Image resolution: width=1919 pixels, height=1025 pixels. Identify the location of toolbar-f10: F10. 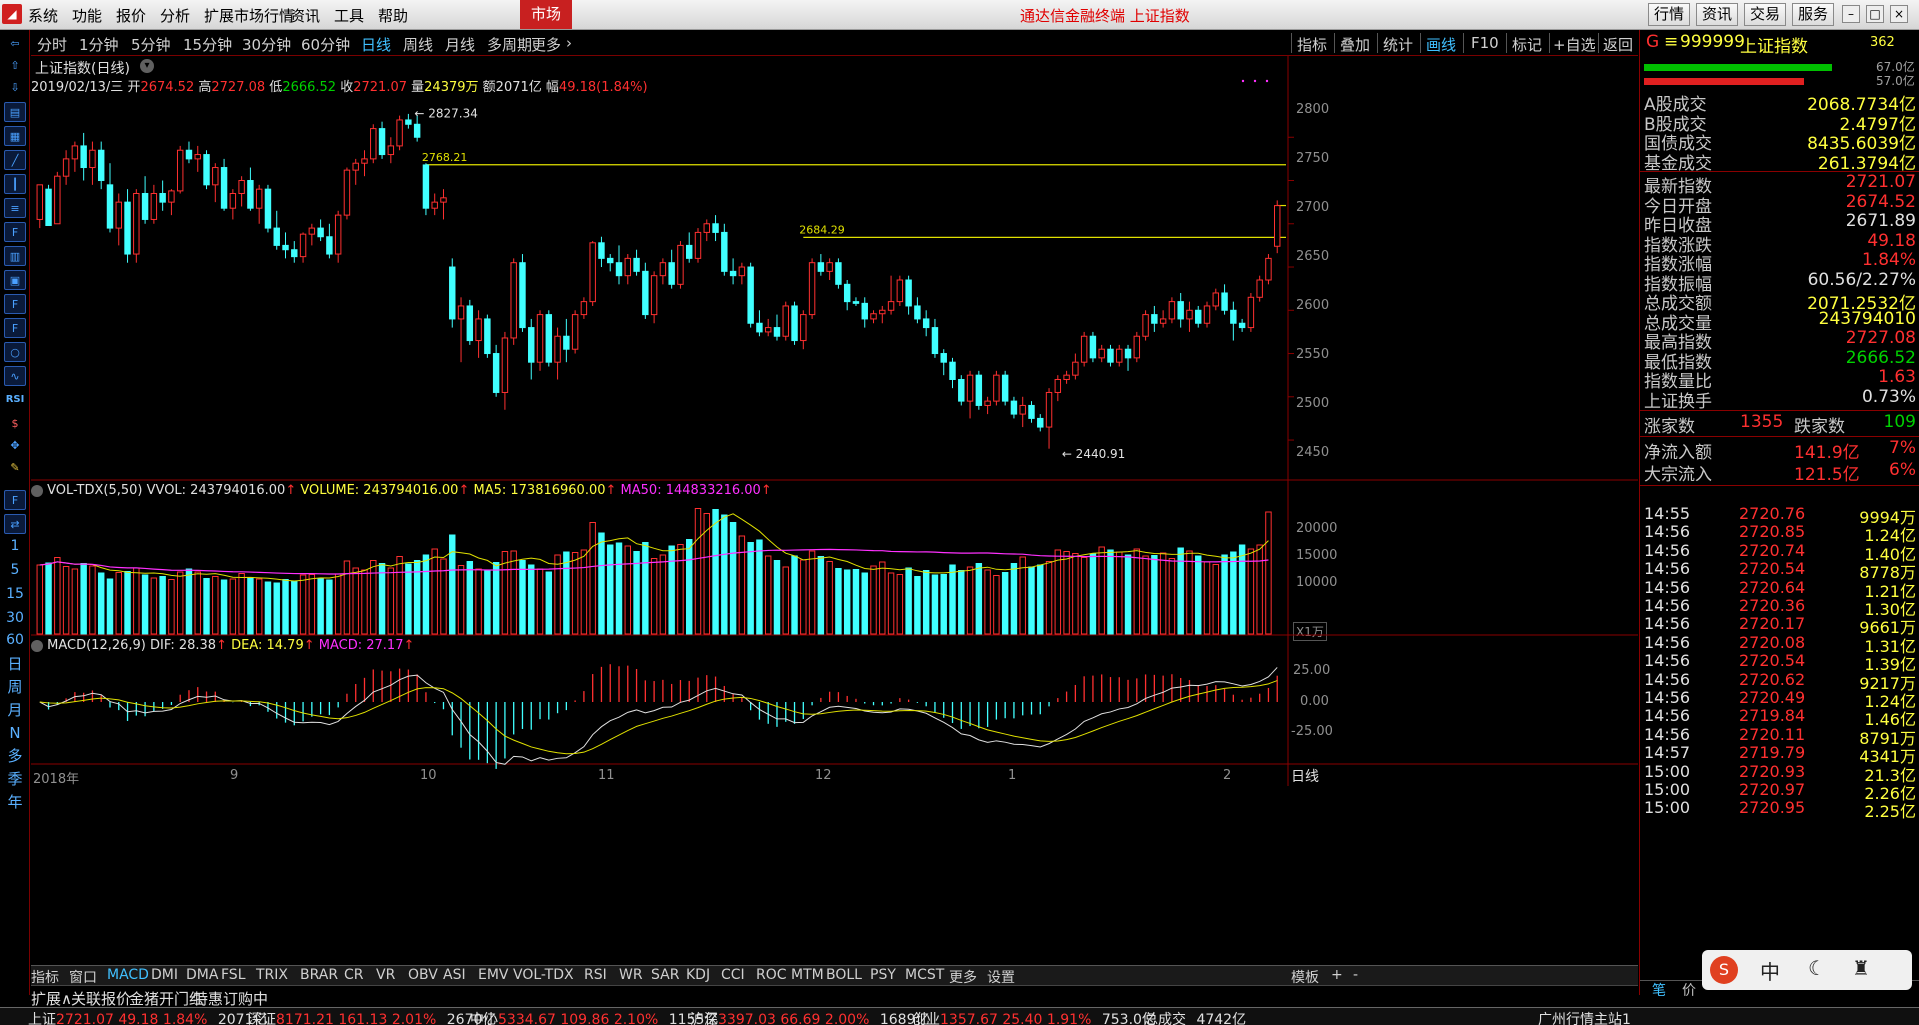
(1485, 43).